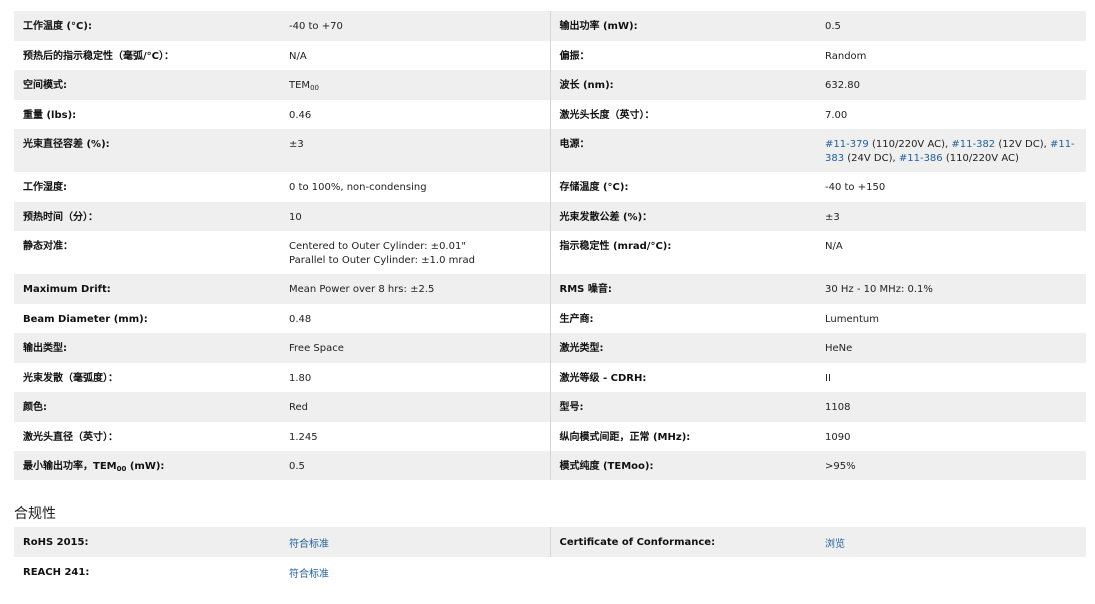  What do you see at coordinates (300, 115) in the screenshot?
I see `spec-value: 0.46` at bounding box center [300, 115].